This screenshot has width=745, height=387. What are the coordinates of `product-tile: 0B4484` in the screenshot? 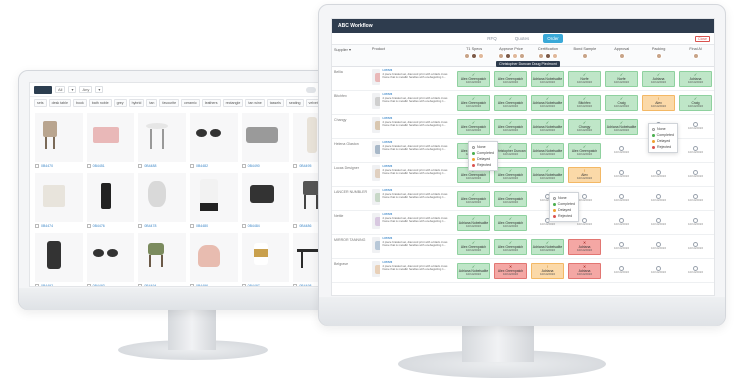 It's located at (265, 201).